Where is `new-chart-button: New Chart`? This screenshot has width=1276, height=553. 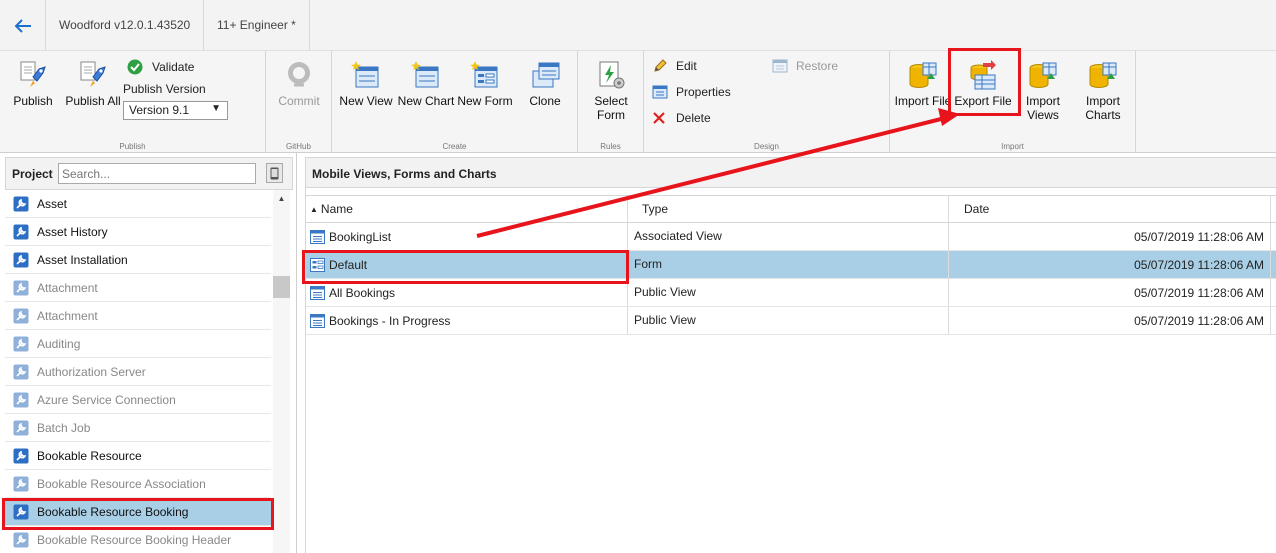 new-chart-button: New Chart is located at coordinates (426, 83).